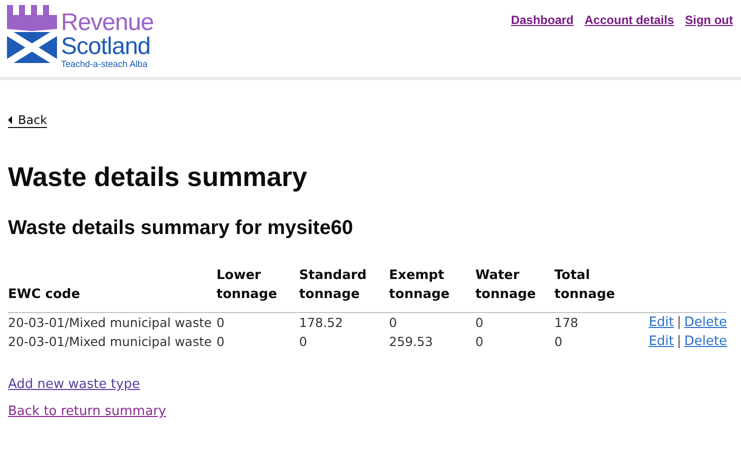 This screenshot has height=475, width=741. What do you see at coordinates (514, 287) in the screenshot?
I see `column-header: Water tonnage` at bounding box center [514, 287].